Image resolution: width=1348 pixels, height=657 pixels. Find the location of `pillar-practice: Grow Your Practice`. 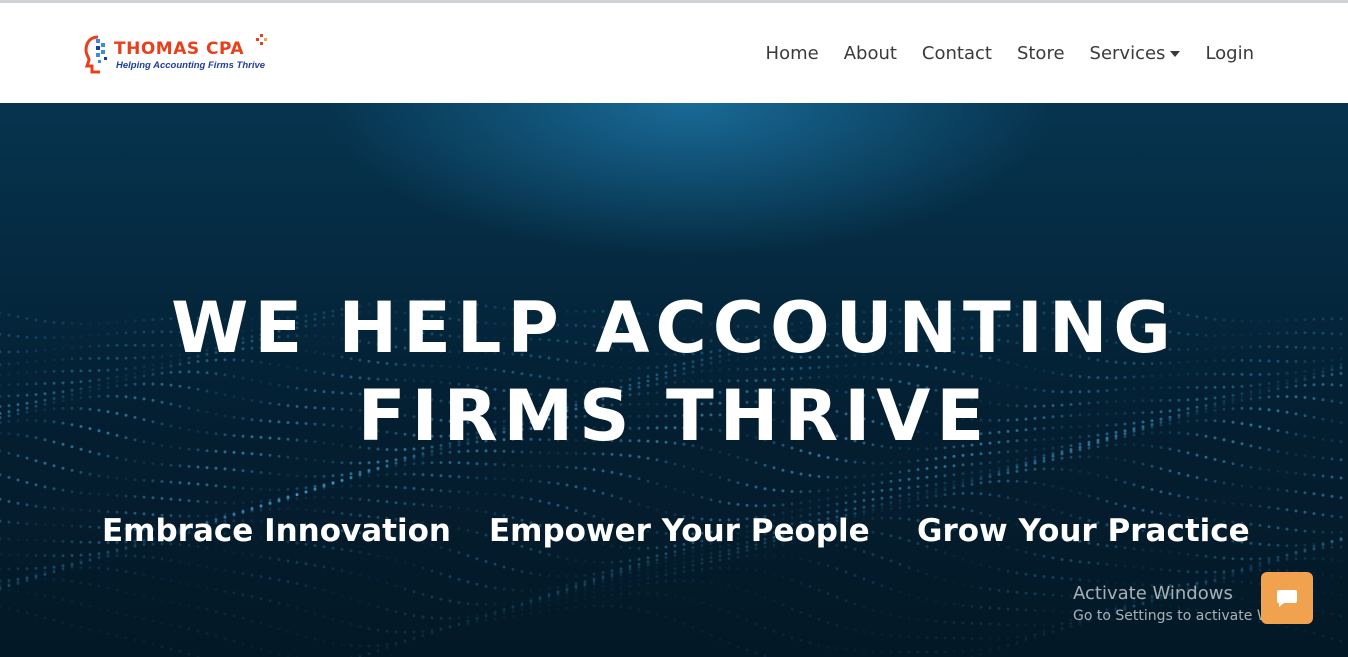

pillar-practice: Grow Your Practice is located at coordinates (1083, 531).